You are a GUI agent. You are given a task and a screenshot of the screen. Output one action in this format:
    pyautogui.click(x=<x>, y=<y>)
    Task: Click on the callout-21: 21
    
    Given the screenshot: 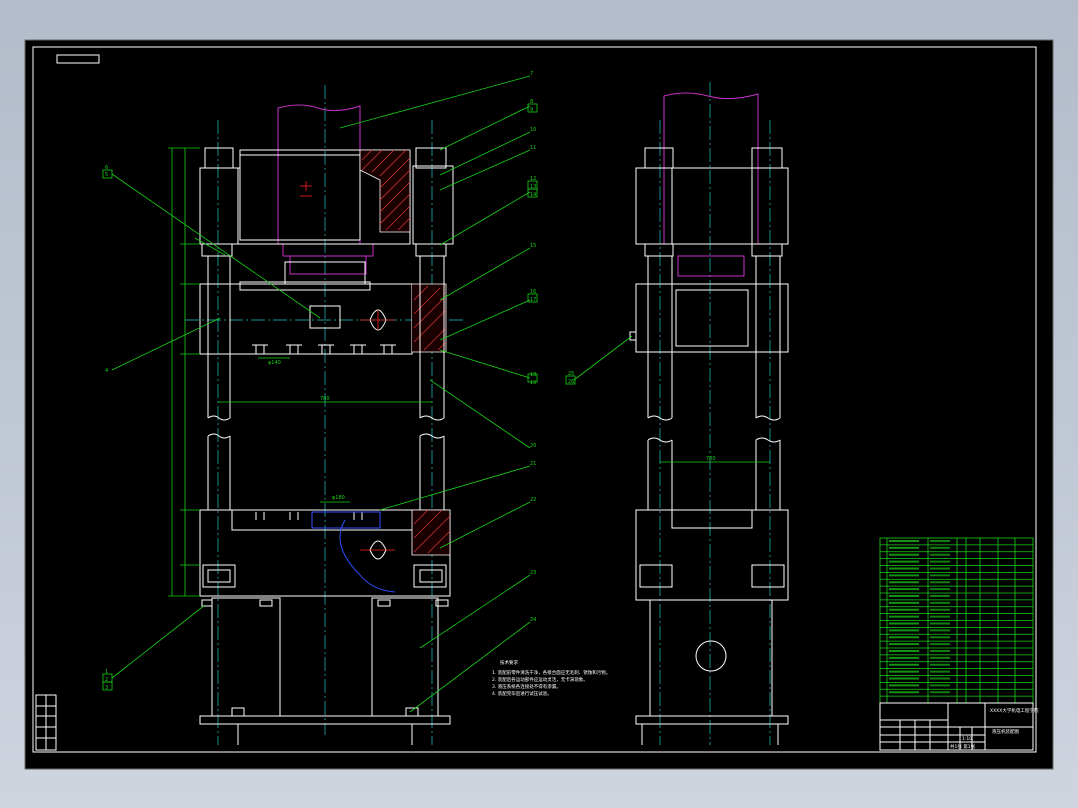 What is the action you would take?
    pyautogui.click(x=533, y=464)
    